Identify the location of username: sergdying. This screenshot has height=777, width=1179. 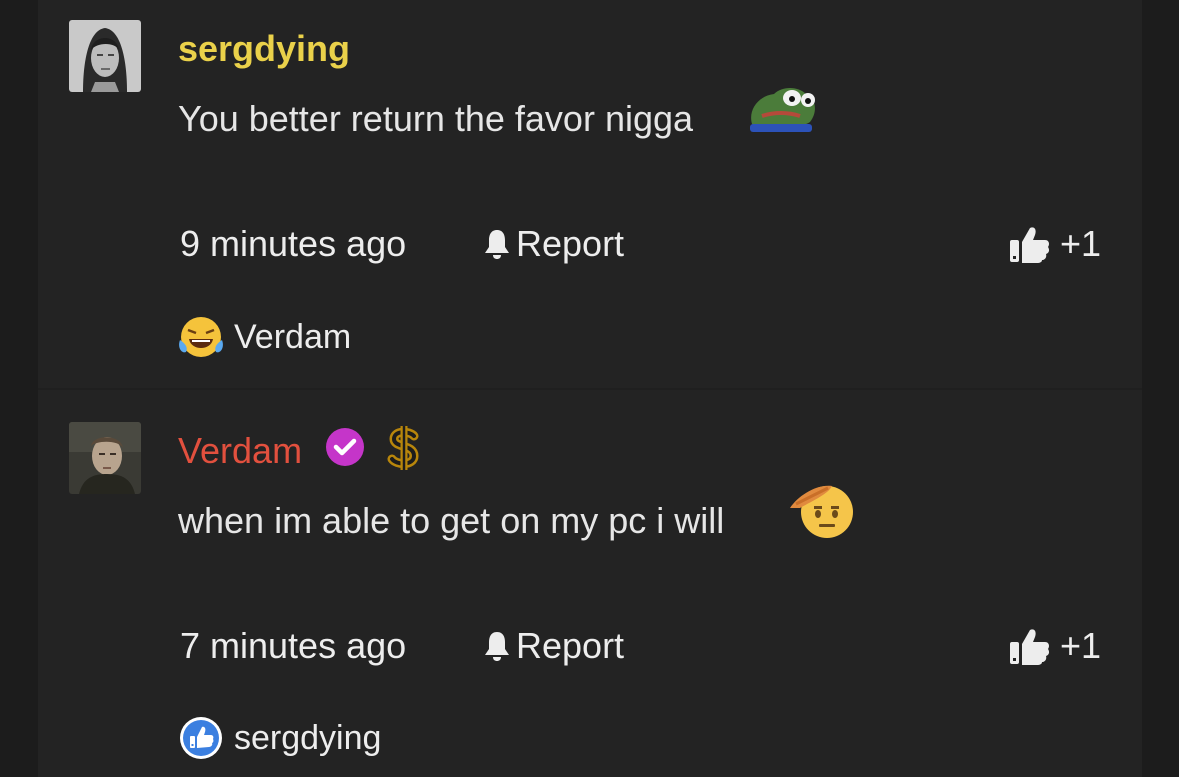
(264, 49).